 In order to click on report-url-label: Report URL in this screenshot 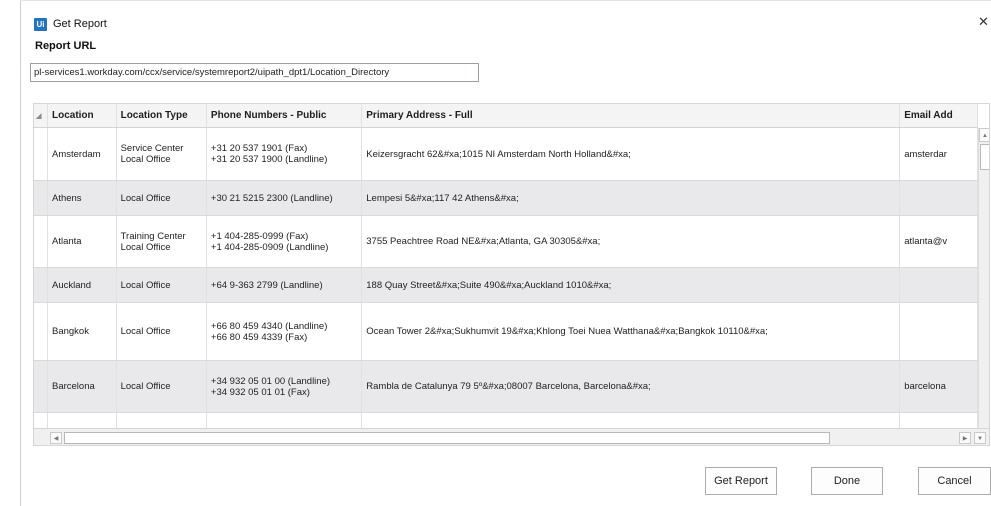, I will do `click(66, 46)`.